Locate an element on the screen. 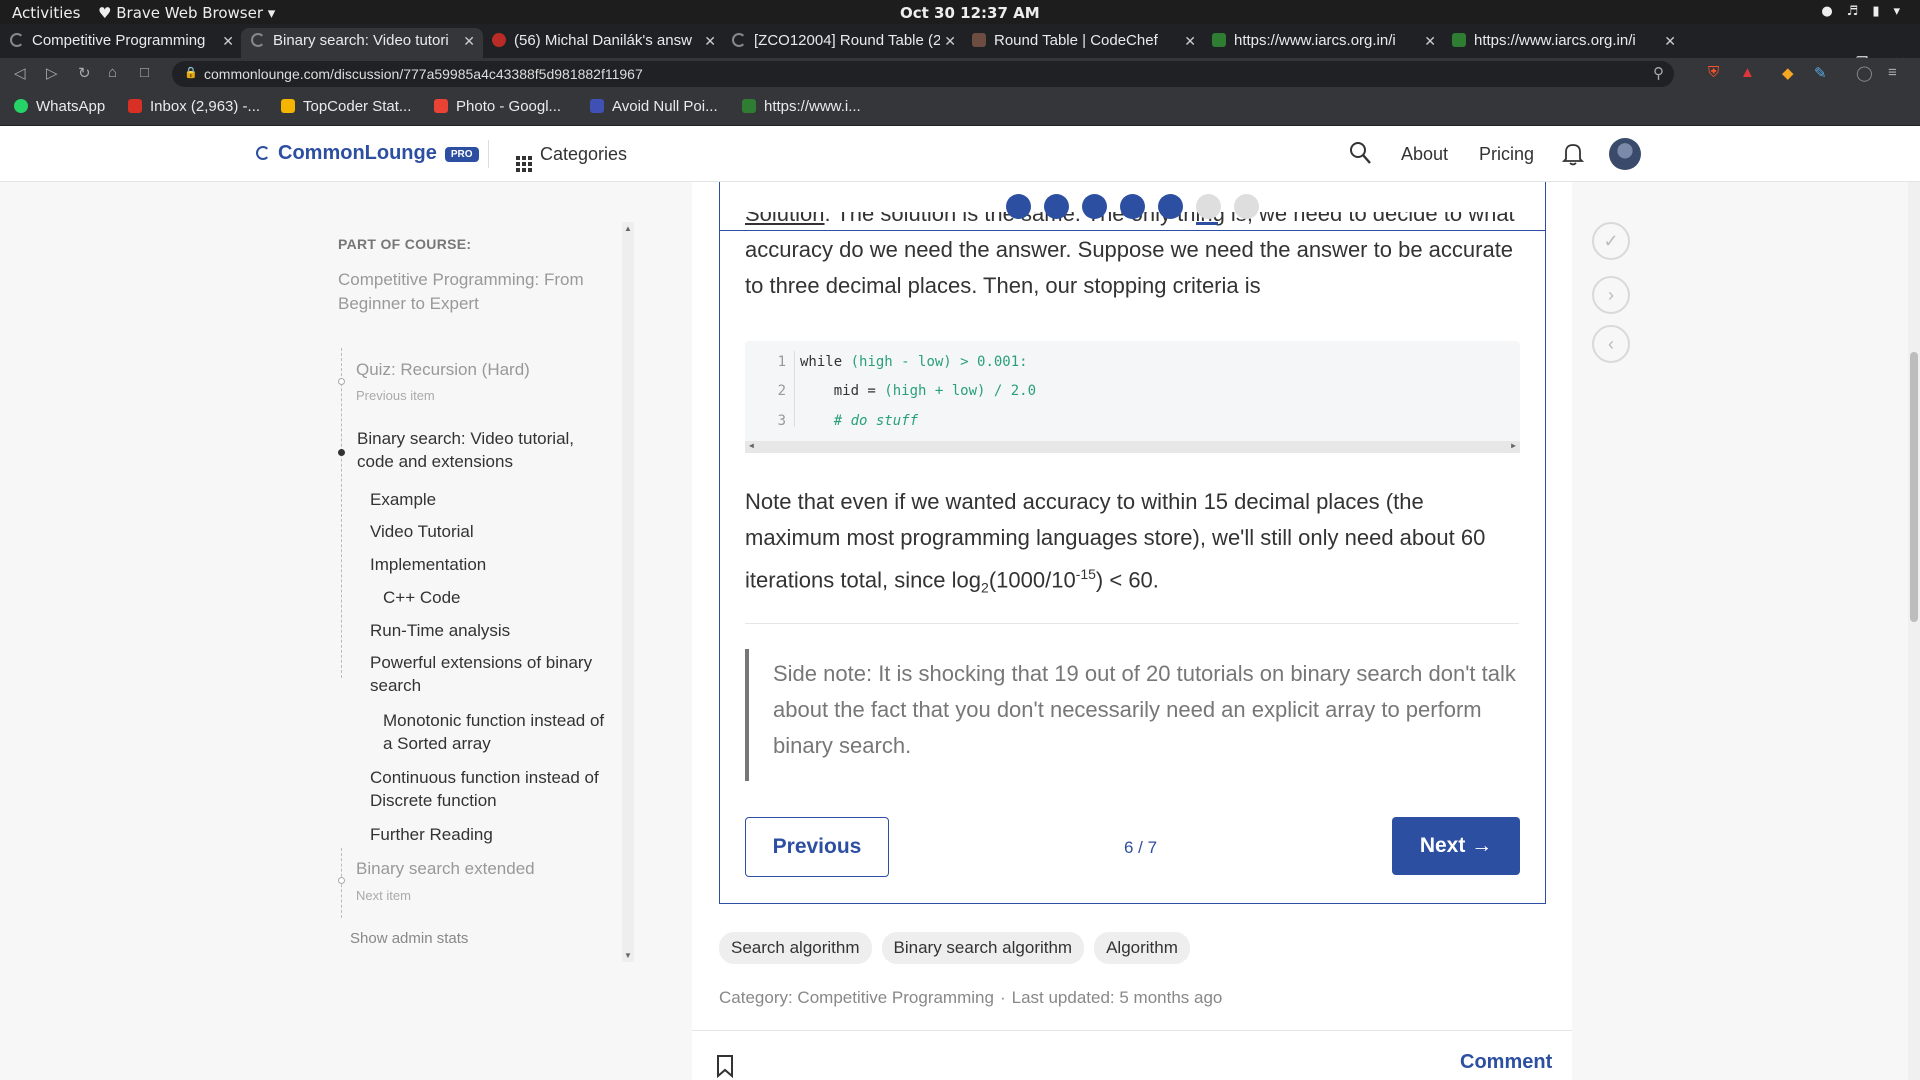 The width and height of the screenshot is (1920, 1080). scroll-down-icon: ▼ is located at coordinates (628, 955).